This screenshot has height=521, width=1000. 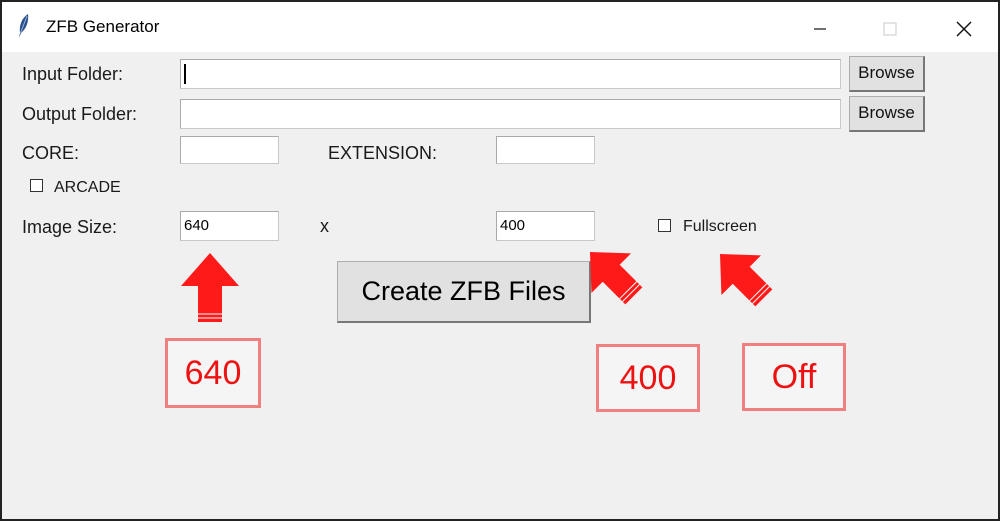 What do you see at coordinates (477, 287) in the screenshot?
I see `annotation-arrows` at bounding box center [477, 287].